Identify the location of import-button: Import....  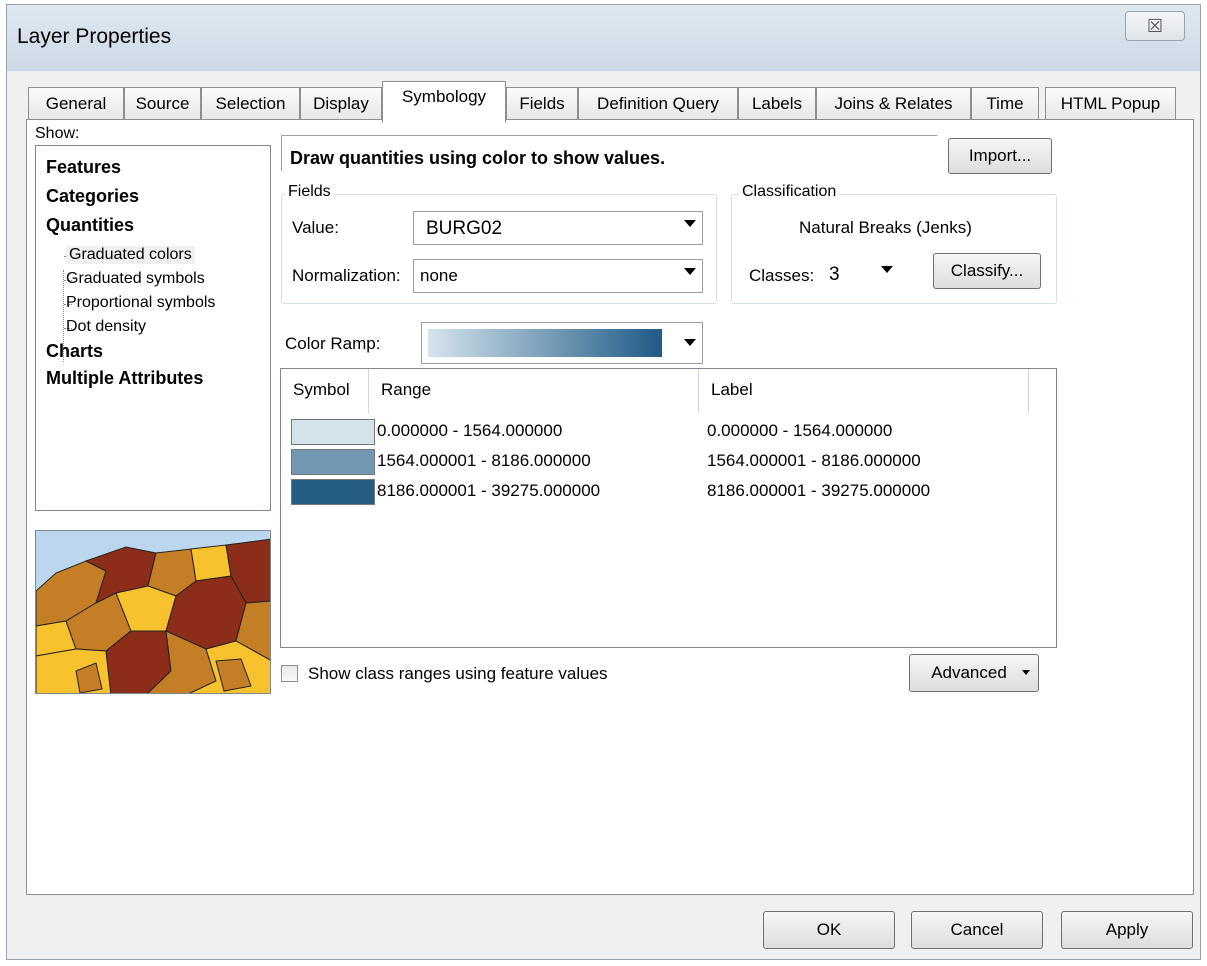
(1000, 156).